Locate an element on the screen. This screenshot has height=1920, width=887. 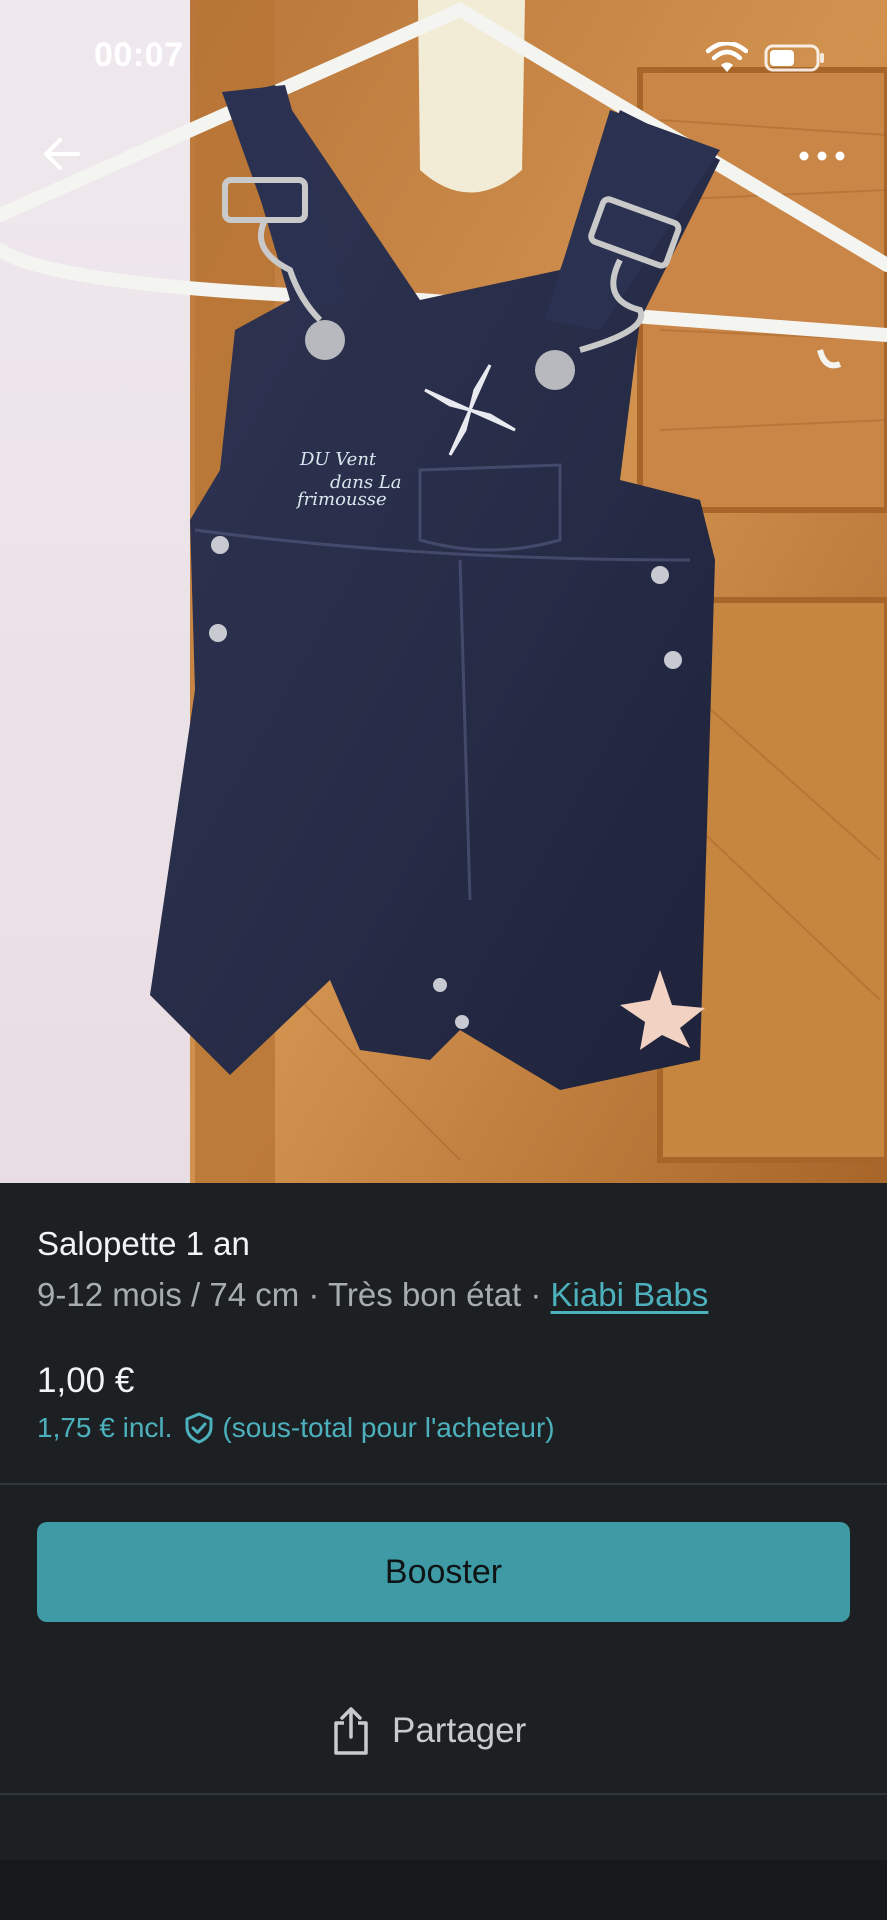
share-button: Partager is located at coordinates (428, 1731).